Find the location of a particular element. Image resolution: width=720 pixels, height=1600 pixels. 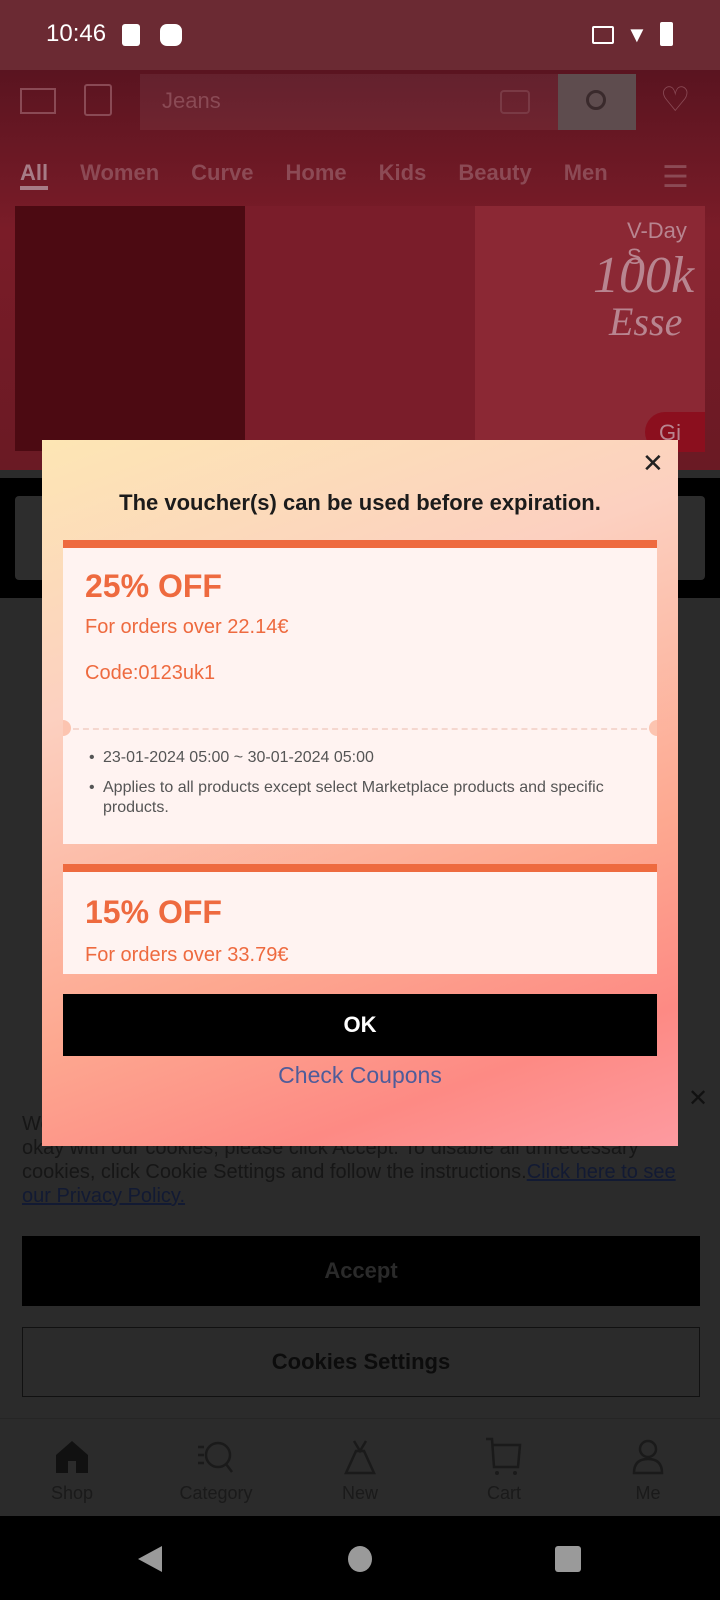

promo-banner: V-Day S 100k Esse Gi is located at coordinates (360, 329).